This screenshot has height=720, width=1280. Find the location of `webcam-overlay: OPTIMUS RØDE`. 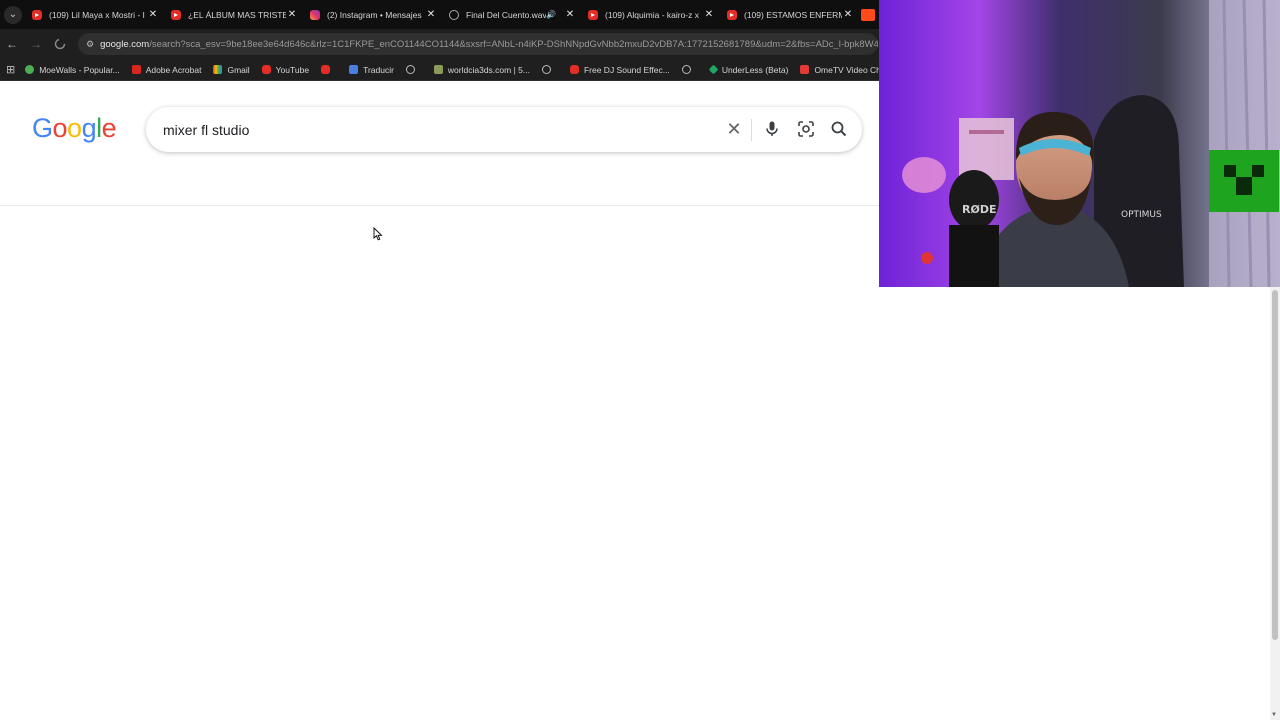

webcam-overlay: OPTIMUS RØDE is located at coordinates (1079, 143).